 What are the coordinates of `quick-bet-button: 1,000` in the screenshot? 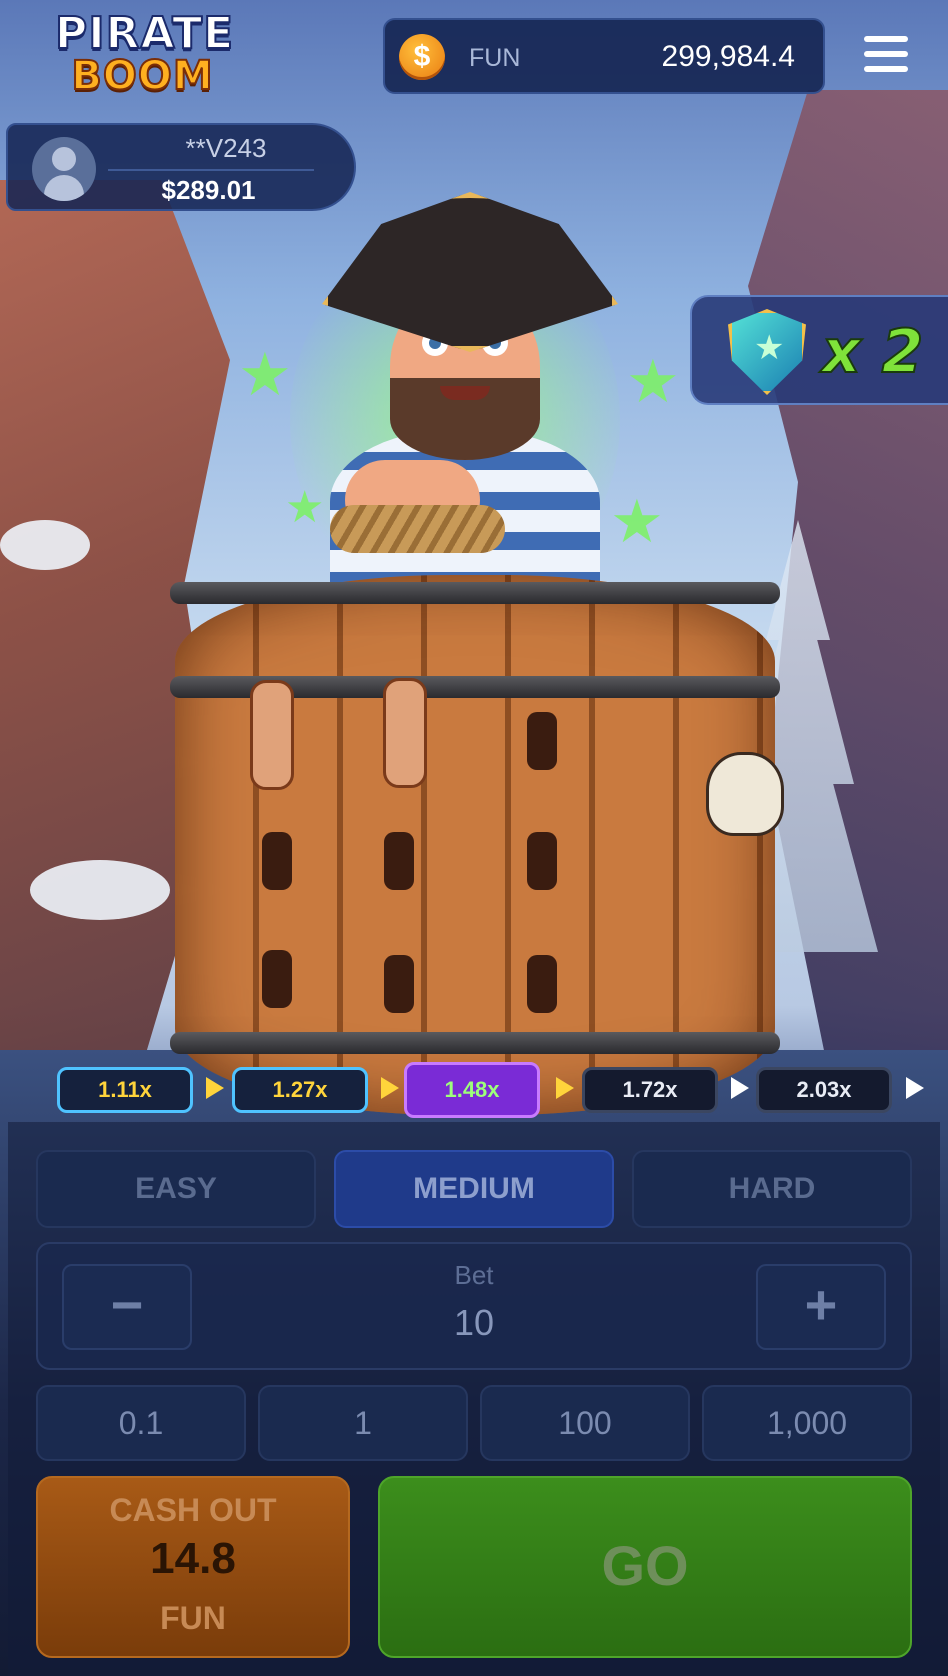 It's located at (807, 1423).